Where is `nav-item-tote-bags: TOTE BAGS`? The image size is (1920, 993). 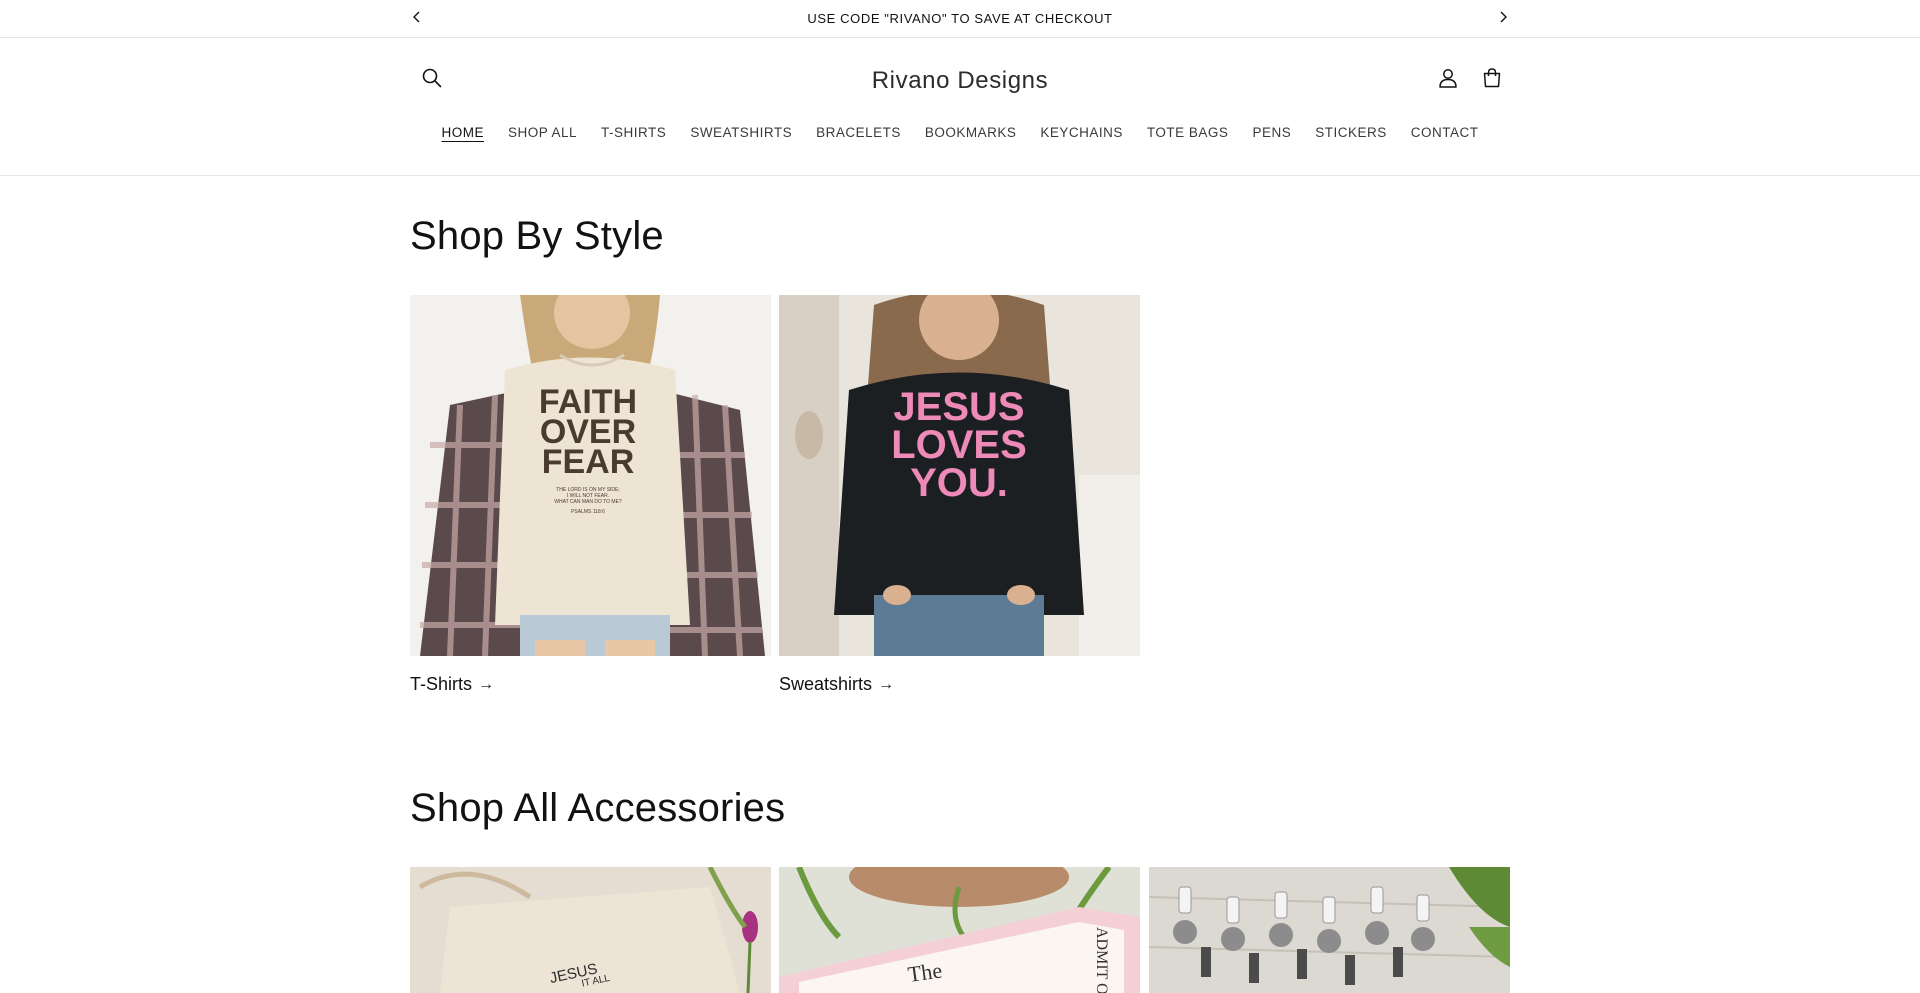
nav-item-tote-bags: TOTE BAGS is located at coordinates (1188, 132).